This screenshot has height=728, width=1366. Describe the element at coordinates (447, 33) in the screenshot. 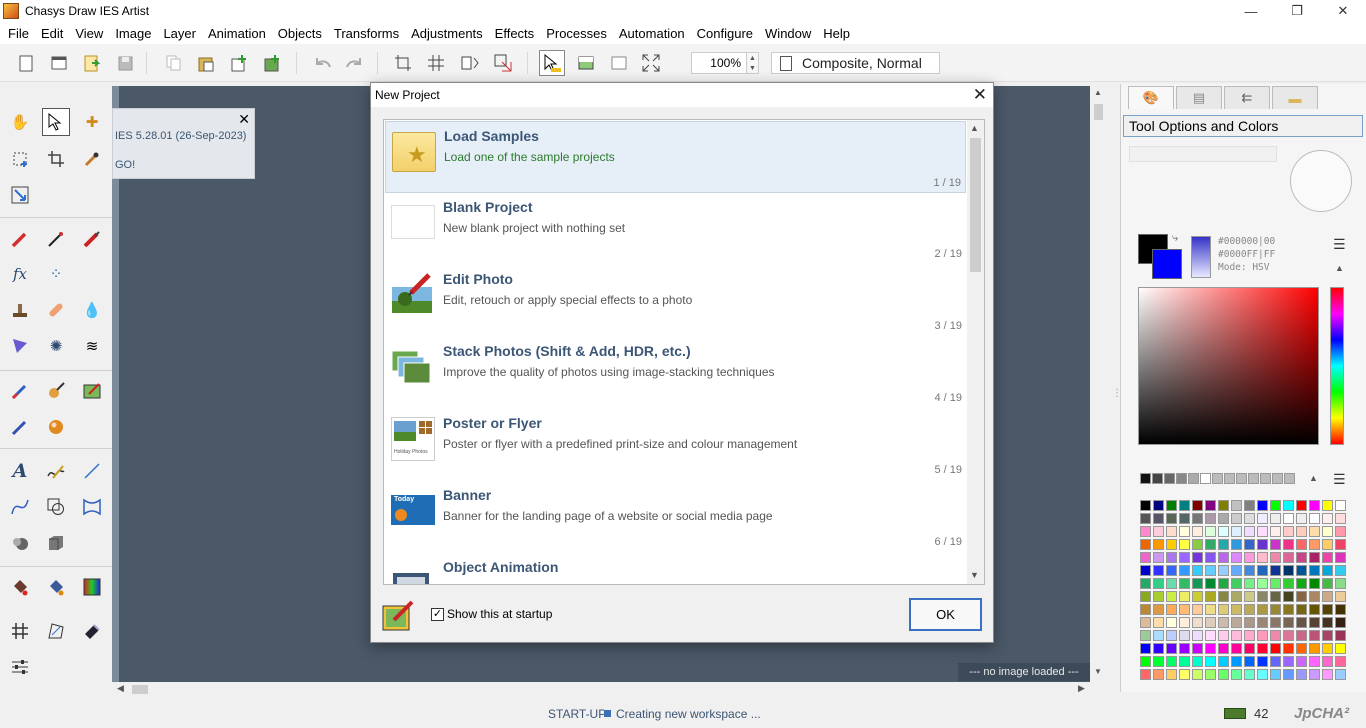

I see `menu-adjustments: Adjustments` at that location.